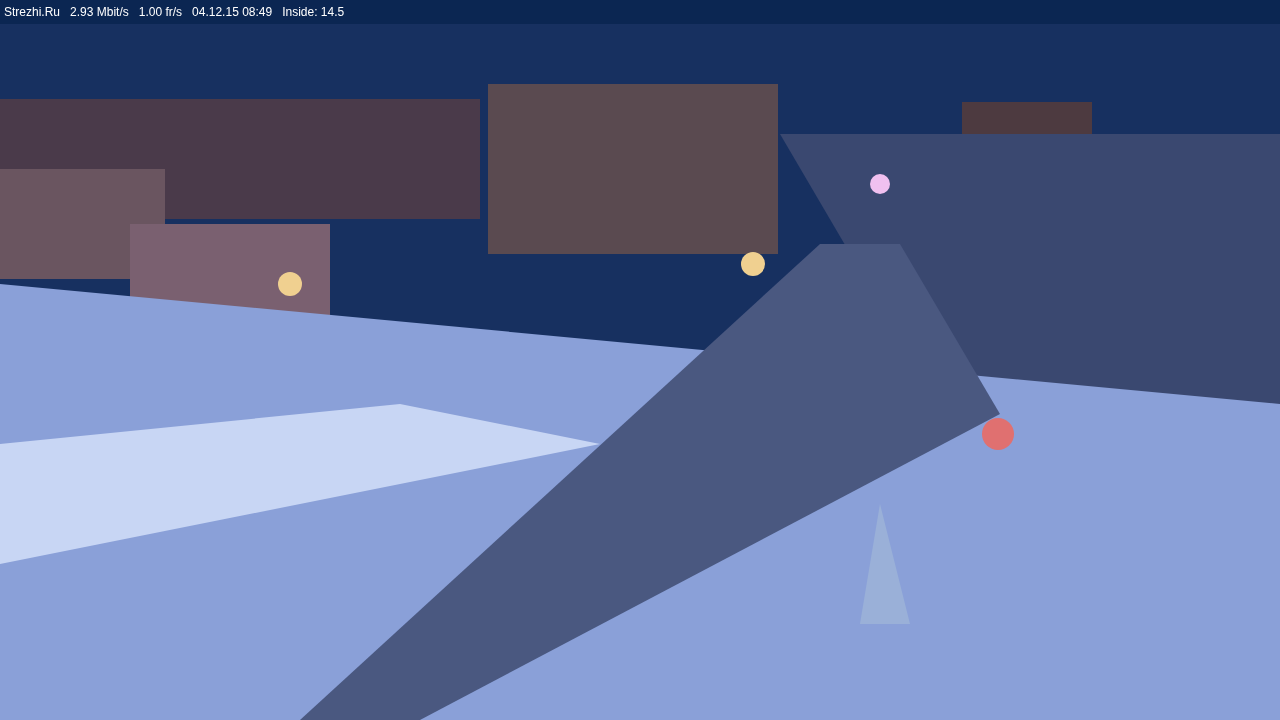  I want to click on site-name: Strezhi.Ru, so click(32, 12).